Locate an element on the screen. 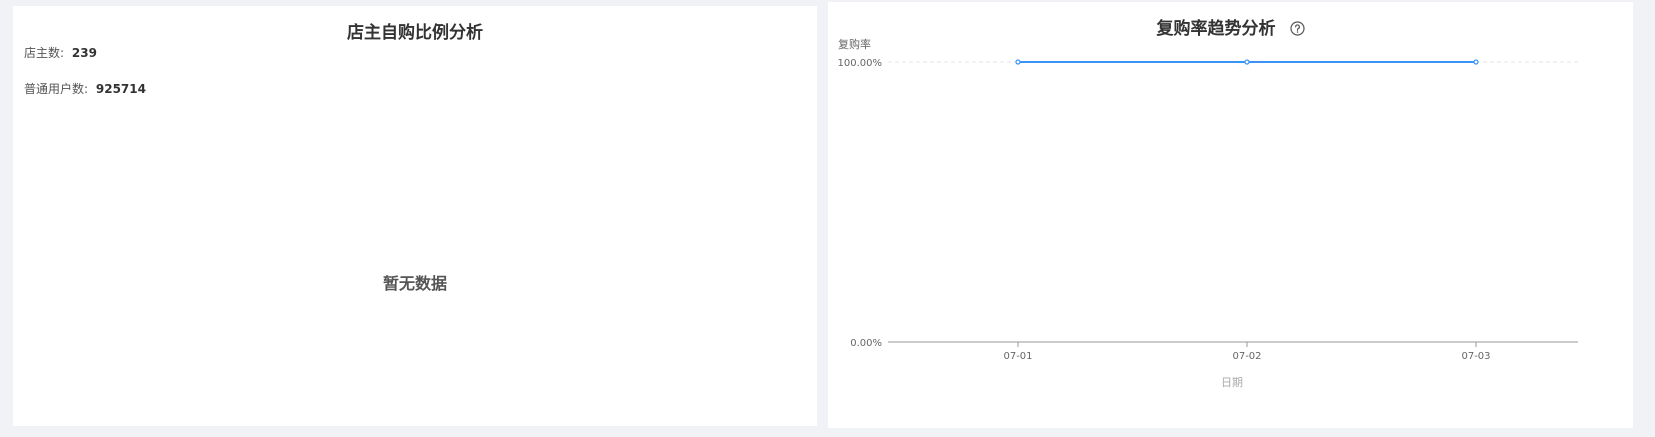 The image size is (1655, 437). x-tick-label: 07-03 is located at coordinates (1475, 356).